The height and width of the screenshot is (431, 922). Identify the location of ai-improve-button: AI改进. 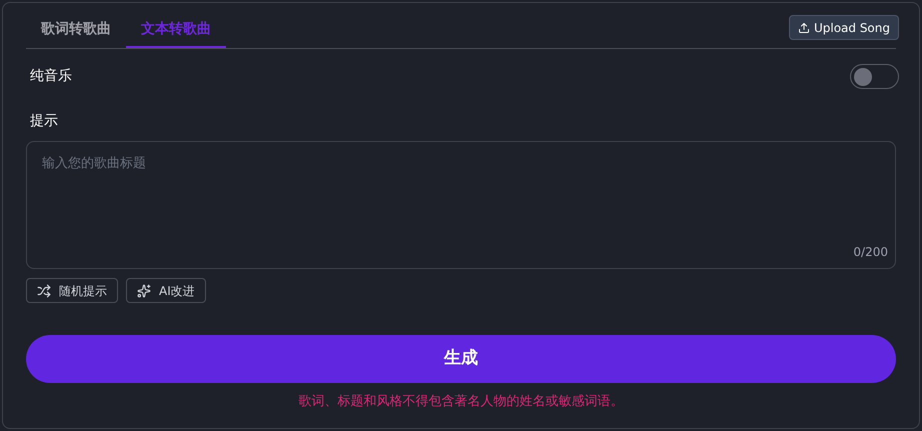
(166, 290).